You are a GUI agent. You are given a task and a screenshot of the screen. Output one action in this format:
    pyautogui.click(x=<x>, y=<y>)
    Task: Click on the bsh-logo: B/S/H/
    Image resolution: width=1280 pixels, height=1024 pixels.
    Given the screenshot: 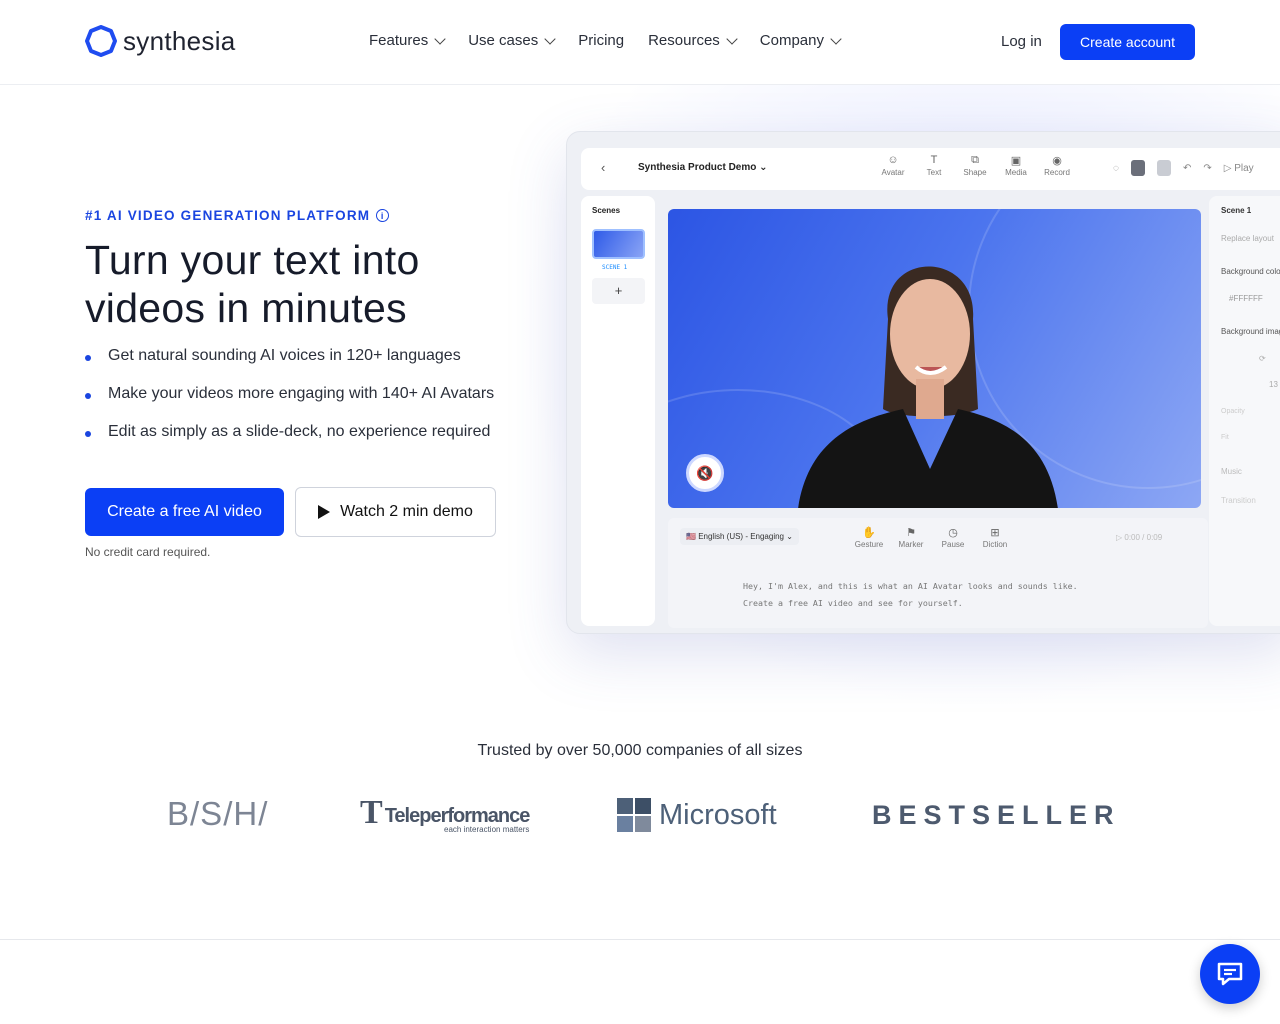 What is the action you would take?
    pyautogui.click(x=218, y=813)
    